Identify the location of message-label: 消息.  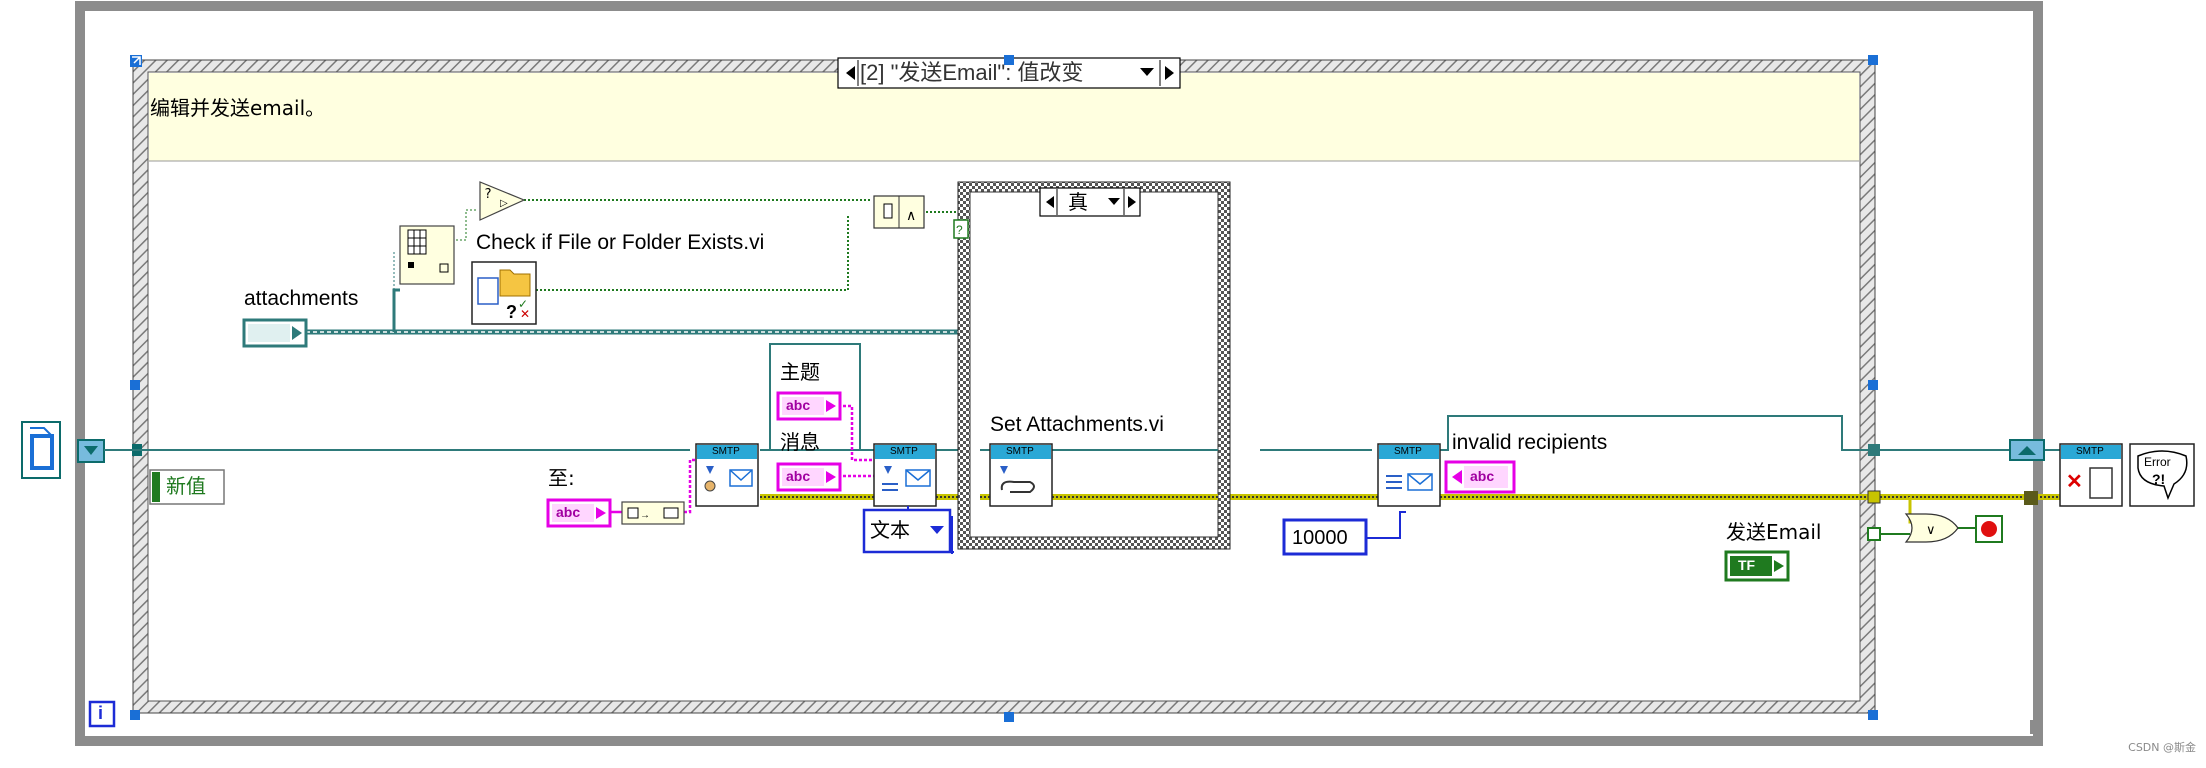
(800, 442).